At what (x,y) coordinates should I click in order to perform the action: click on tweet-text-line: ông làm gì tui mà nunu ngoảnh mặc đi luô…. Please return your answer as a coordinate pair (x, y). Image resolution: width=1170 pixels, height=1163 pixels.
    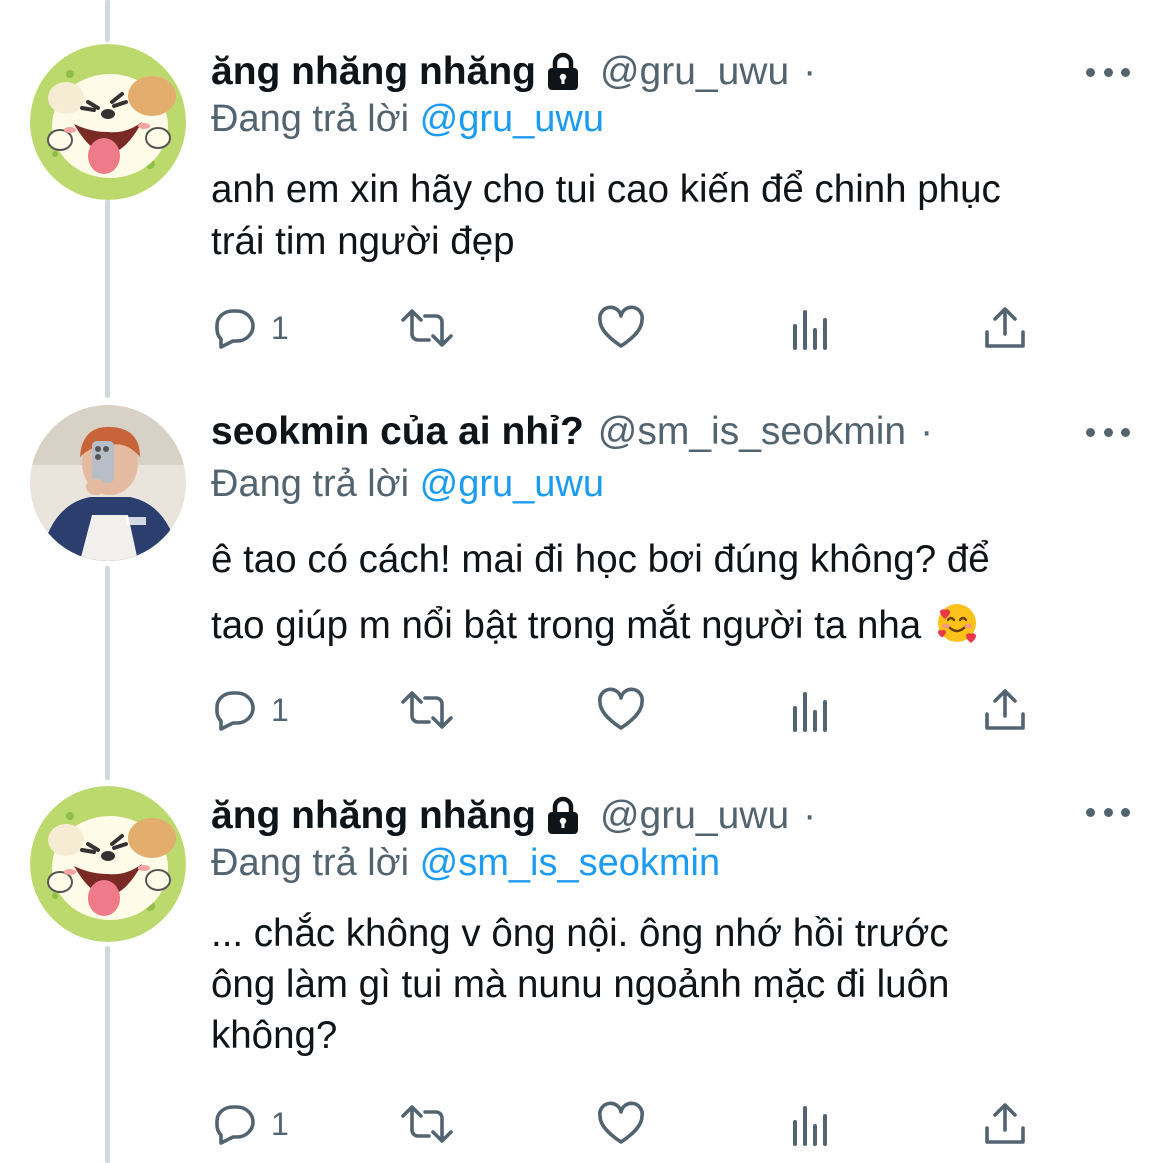
    Looking at the image, I should click on (580, 984).